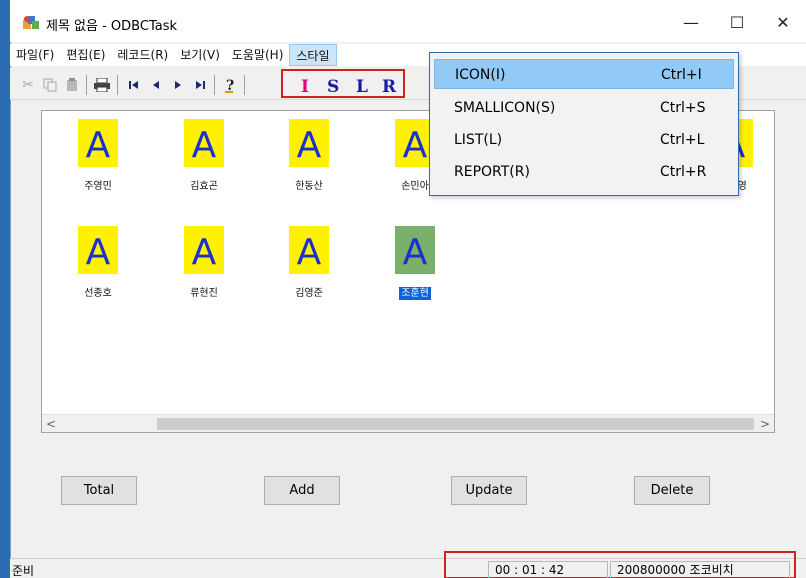 The width and height of the screenshot is (806, 578). I want to click on next-record-icon, so click(178, 85).